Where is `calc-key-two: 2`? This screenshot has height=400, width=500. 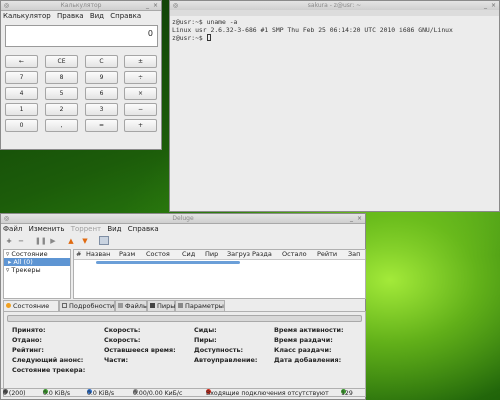
calc-key-two: 2 is located at coordinates (61, 109).